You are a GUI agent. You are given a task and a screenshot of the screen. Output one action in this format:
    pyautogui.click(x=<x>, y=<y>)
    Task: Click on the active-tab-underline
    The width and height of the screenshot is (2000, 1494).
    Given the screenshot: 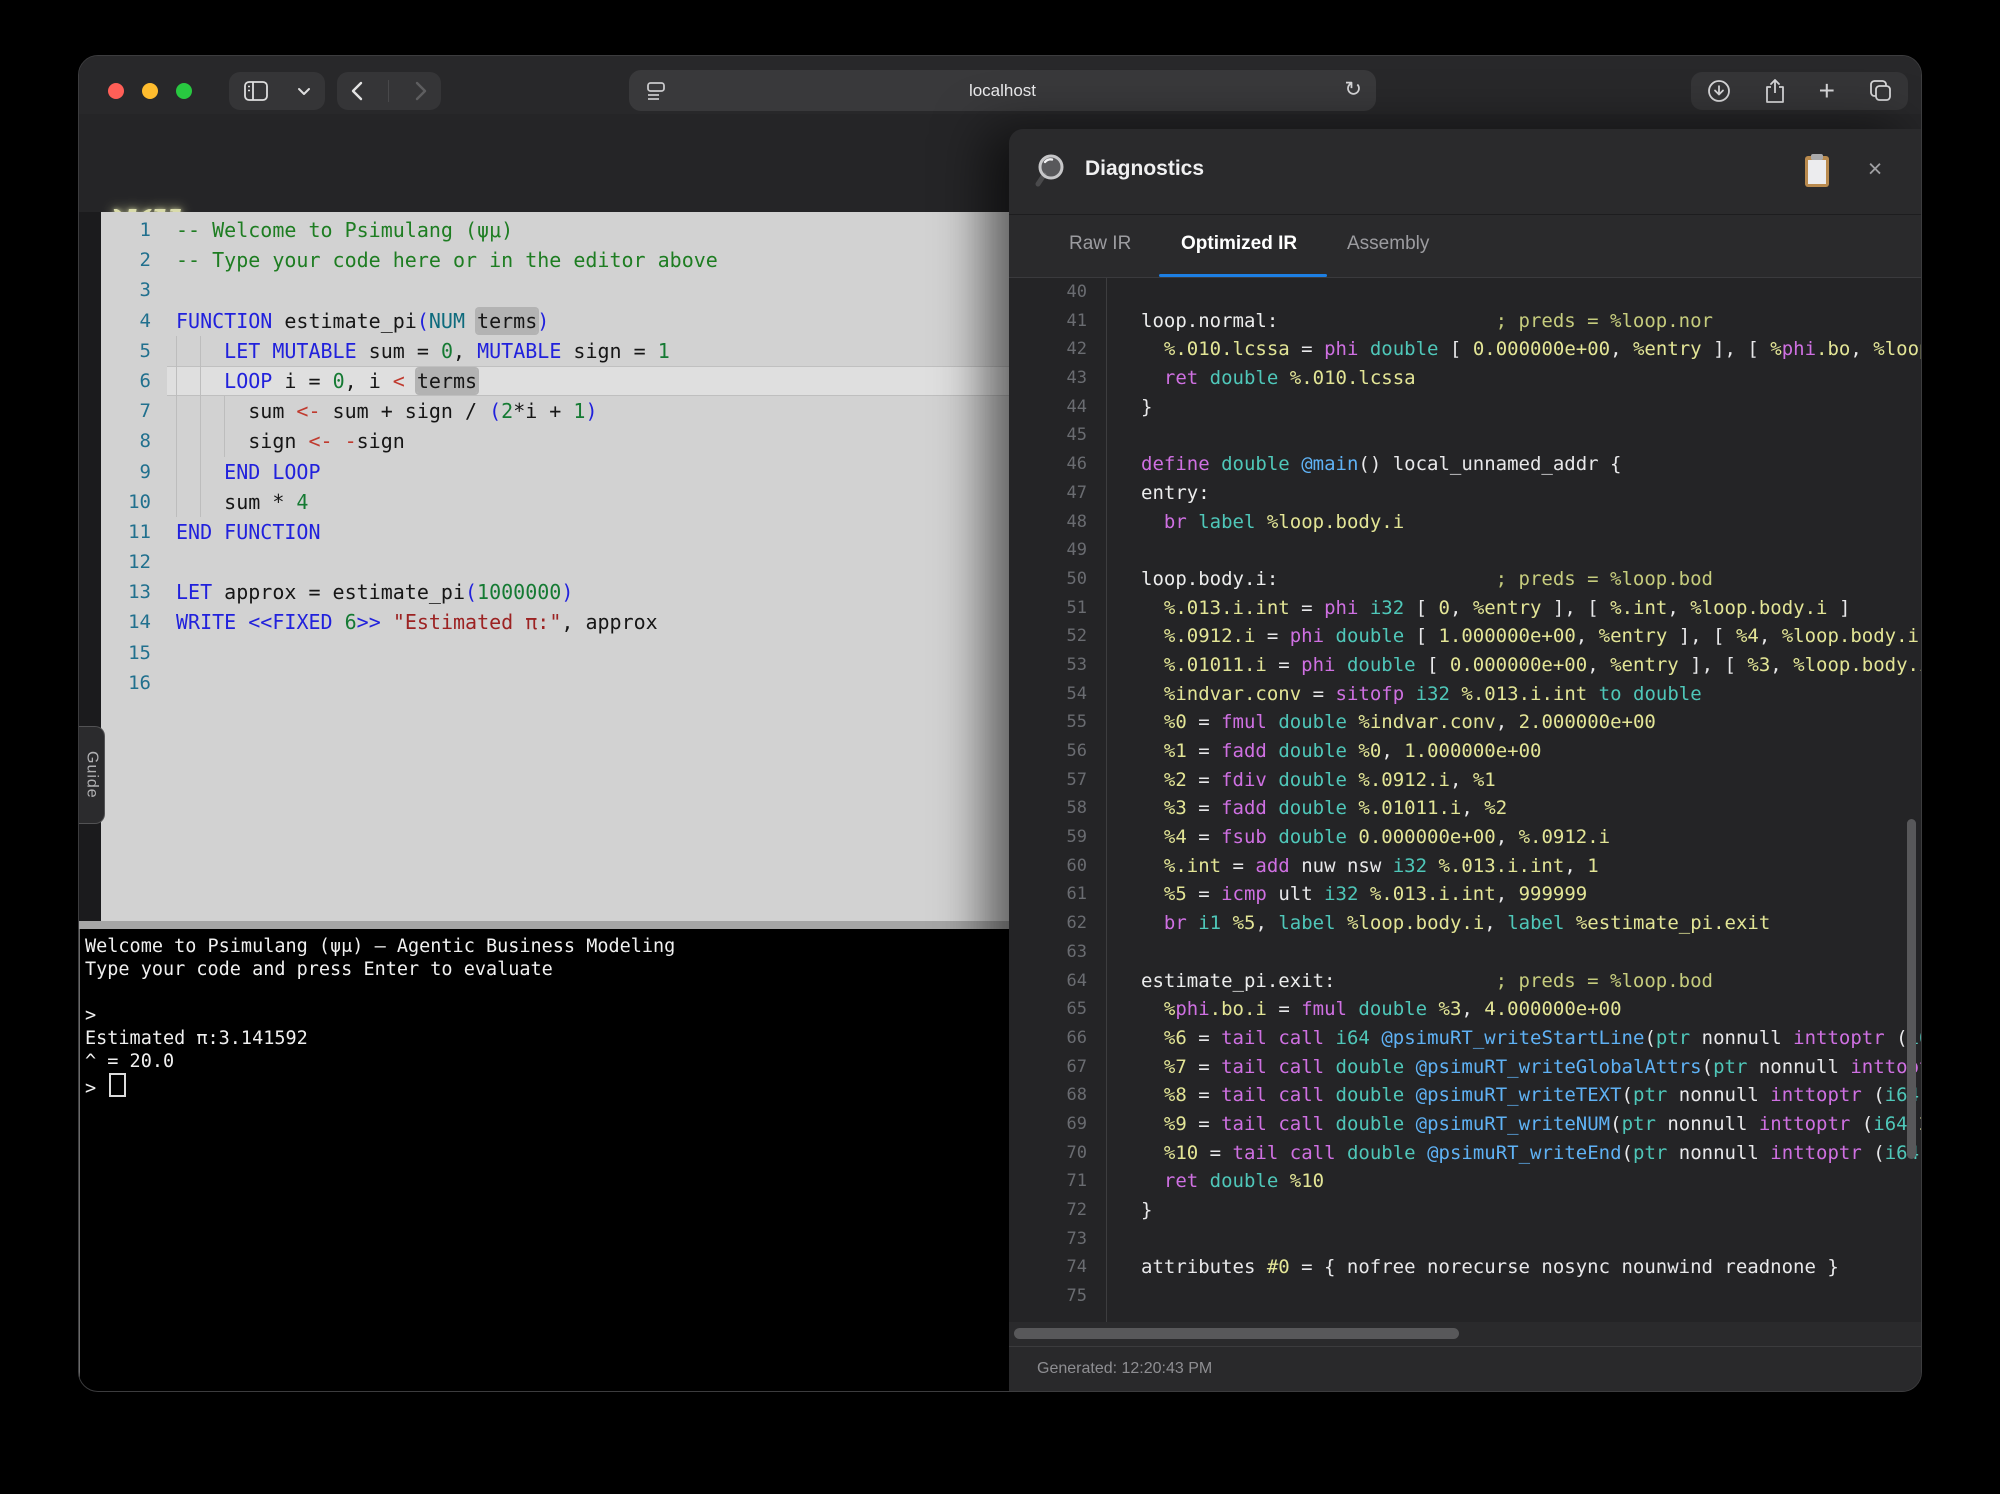 What is the action you would take?
    pyautogui.click(x=1243, y=275)
    